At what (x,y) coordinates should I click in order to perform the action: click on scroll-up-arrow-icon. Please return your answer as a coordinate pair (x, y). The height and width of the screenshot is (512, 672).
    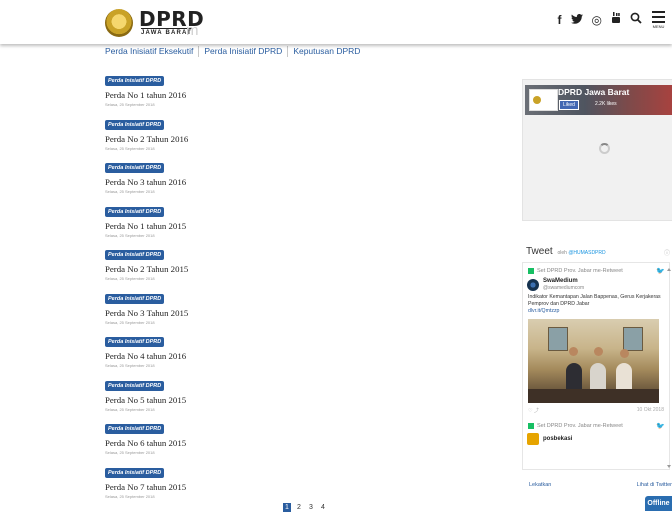
    Looking at the image, I should click on (669, 269).